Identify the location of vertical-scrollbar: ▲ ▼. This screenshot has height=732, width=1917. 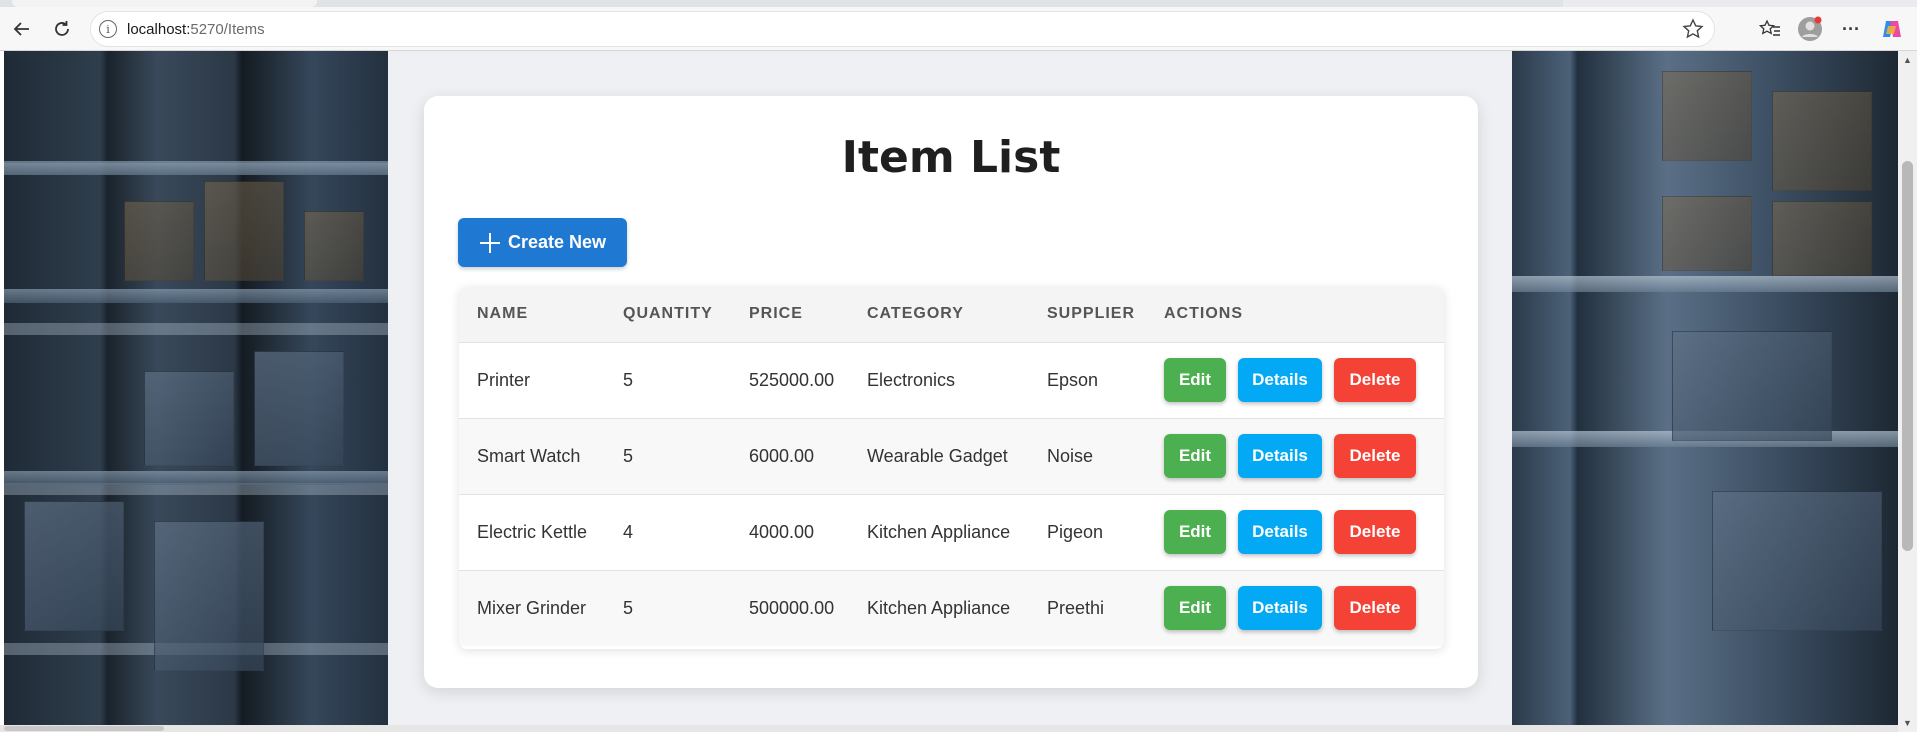
(1907, 391).